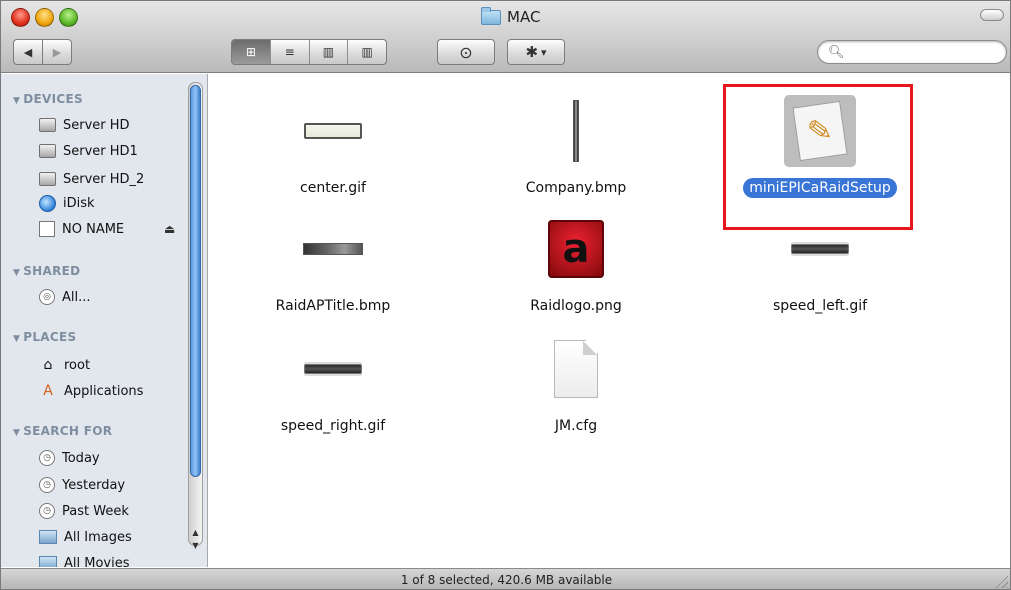 This screenshot has height=590, width=1011. What do you see at coordinates (67, 203) in the screenshot?
I see `sidebar-item-idisk: iDisk` at bounding box center [67, 203].